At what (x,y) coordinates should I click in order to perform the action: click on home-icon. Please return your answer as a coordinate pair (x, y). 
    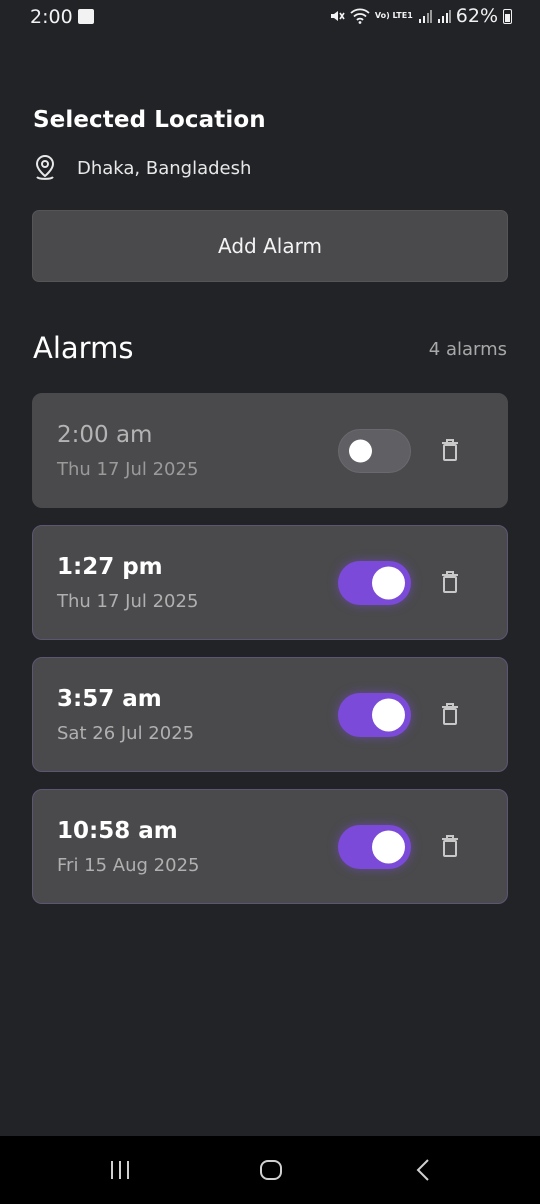
    Looking at the image, I should click on (271, 1170).